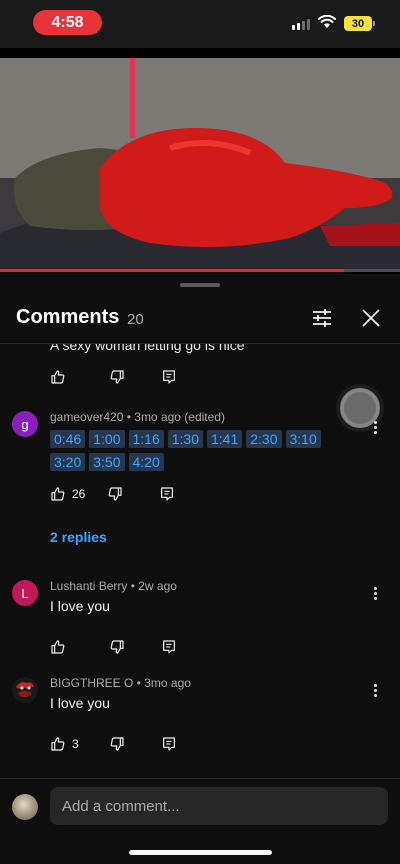 The width and height of the screenshot is (400, 864). What do you see at coordinates (185, 439) in the screenshot?
I see `timestamp-link: 1:30` at bounding box center [185, 439].